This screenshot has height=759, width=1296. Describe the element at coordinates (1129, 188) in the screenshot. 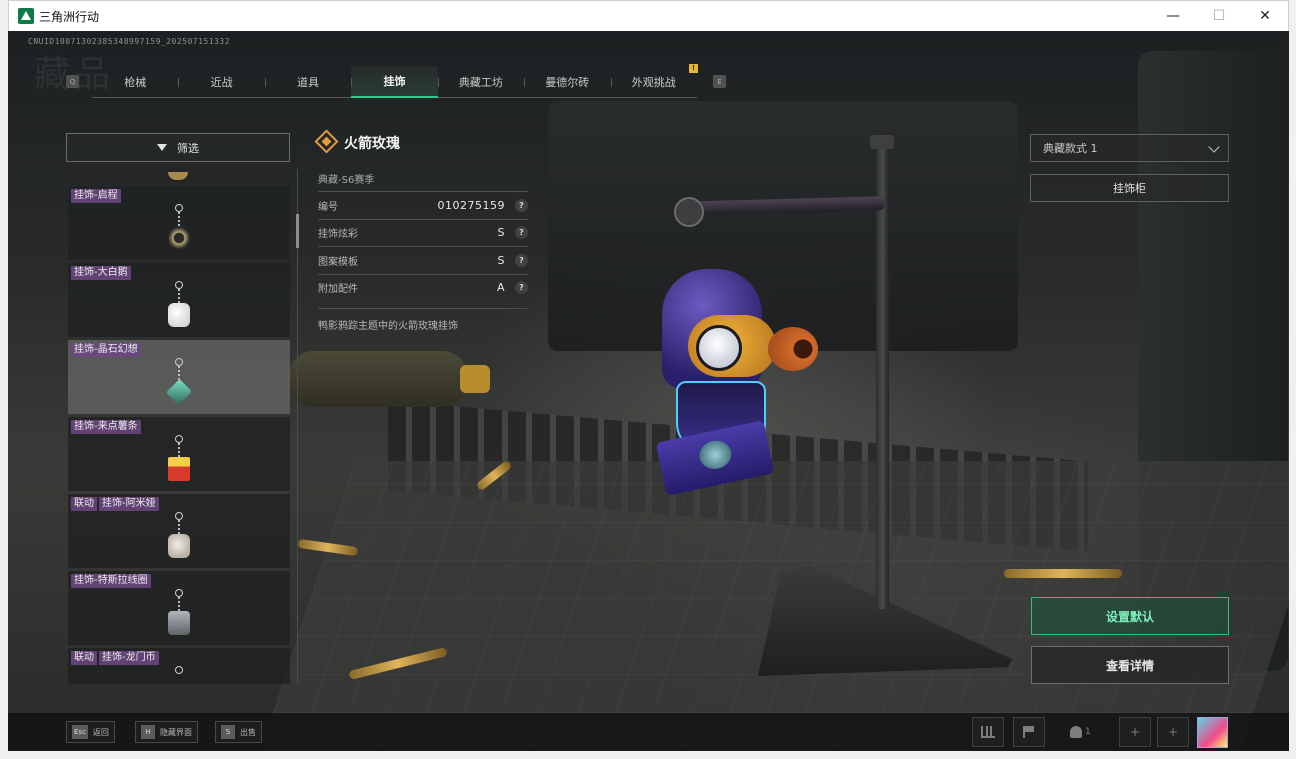

I see `charm-cabinet-button: 挂饰柜` at that location.